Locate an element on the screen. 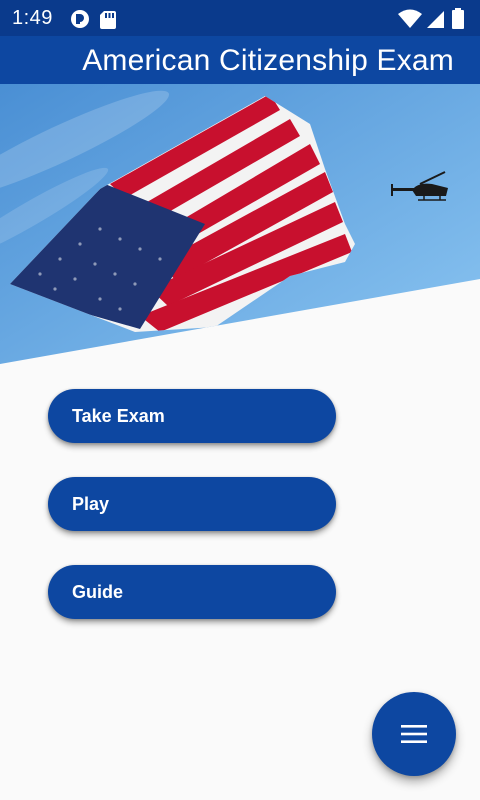 The width and height of the screenshot is (480, 800). cell-signal-icon is located at coordinates (435, 19).